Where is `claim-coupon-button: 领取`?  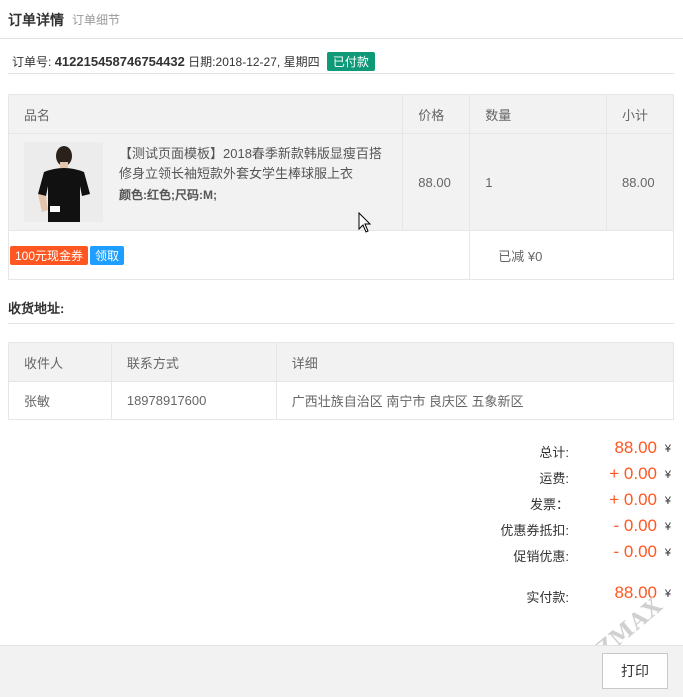 claim-coupon-button: 领取 is located at coordinates (107, 255).